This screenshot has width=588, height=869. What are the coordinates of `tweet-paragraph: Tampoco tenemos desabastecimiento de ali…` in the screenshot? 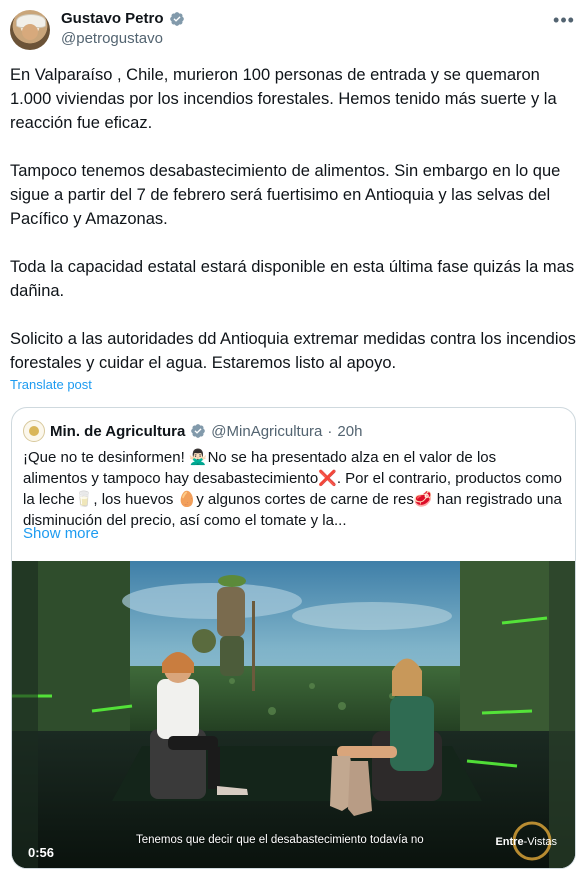 It's located at (285, 195).